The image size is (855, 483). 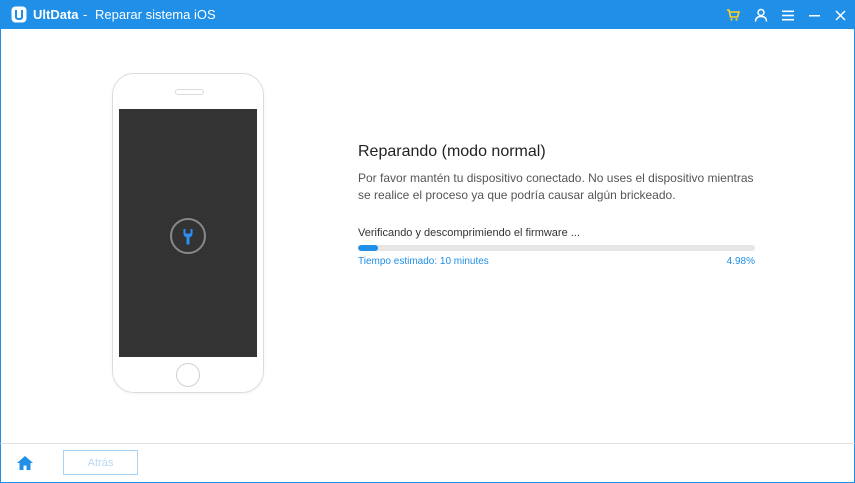 I want to click on phone-screen, so click(x=188, y=233).